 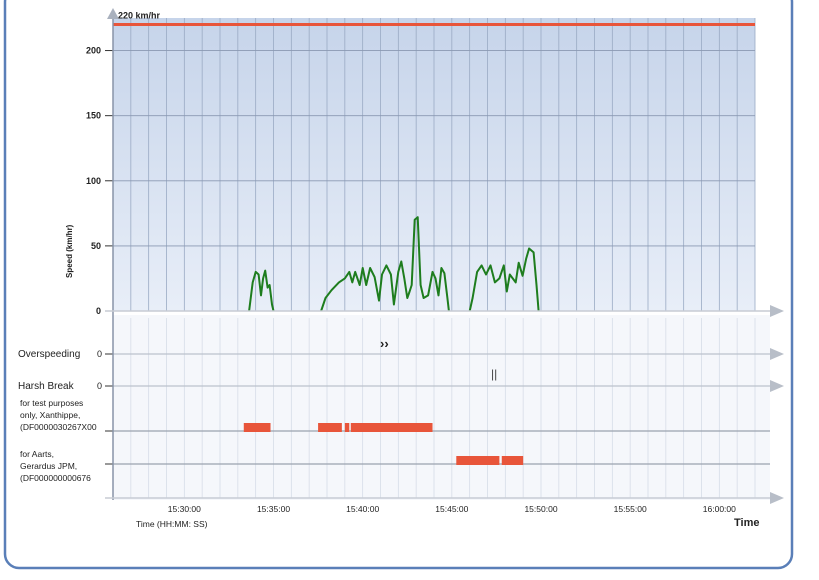 I want to click on x-tick-label: 15:50:00, so click(x=540, y=509).